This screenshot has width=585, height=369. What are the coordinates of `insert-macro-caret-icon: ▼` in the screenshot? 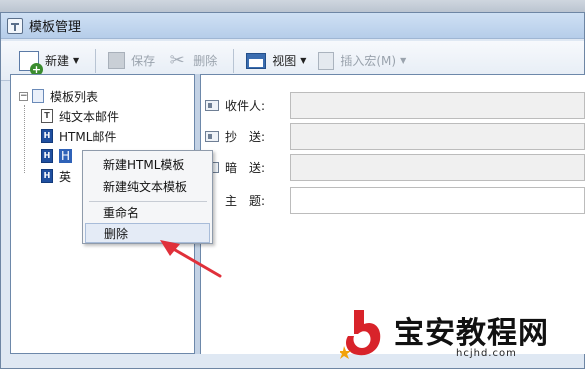 It's located at (403, 60).